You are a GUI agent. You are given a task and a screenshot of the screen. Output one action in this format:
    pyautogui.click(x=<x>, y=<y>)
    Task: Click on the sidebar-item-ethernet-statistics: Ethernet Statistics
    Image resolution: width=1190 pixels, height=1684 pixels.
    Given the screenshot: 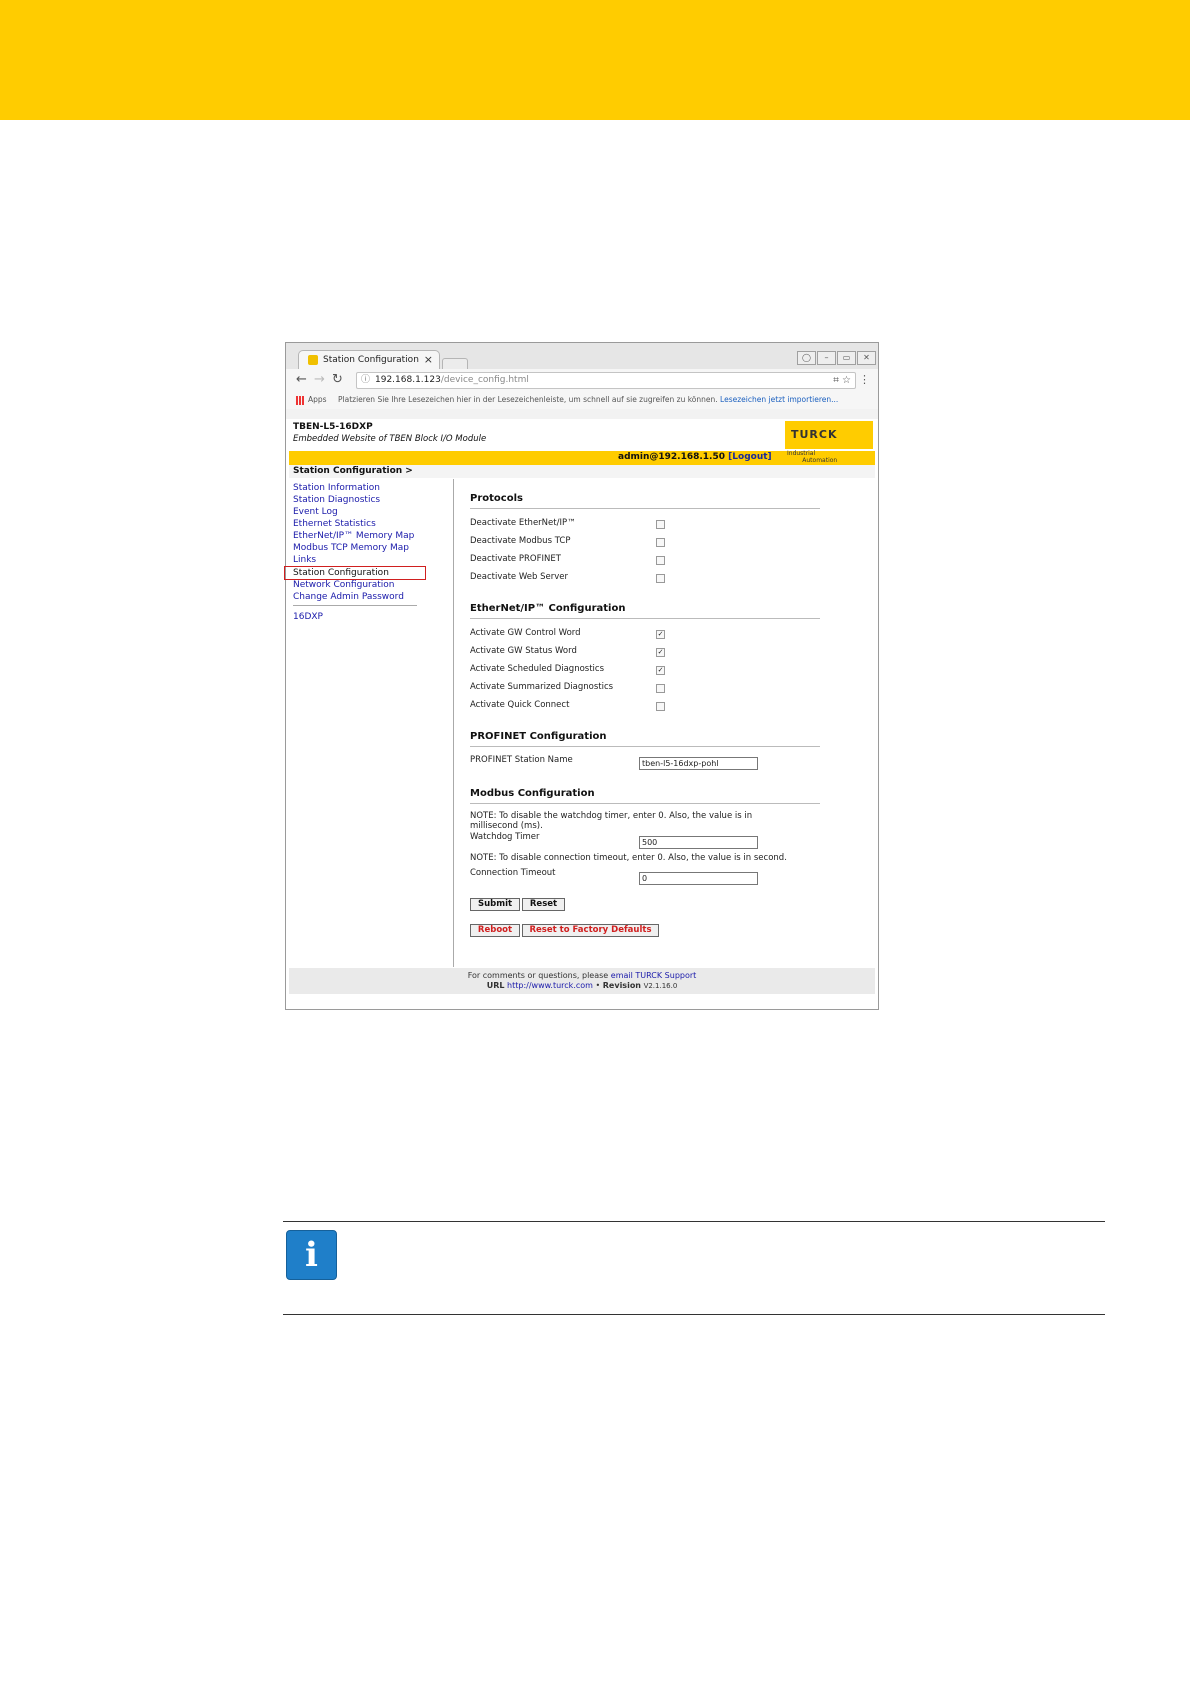 What is the action you would take?
    pyautogui.click(x=334, y=524)
    